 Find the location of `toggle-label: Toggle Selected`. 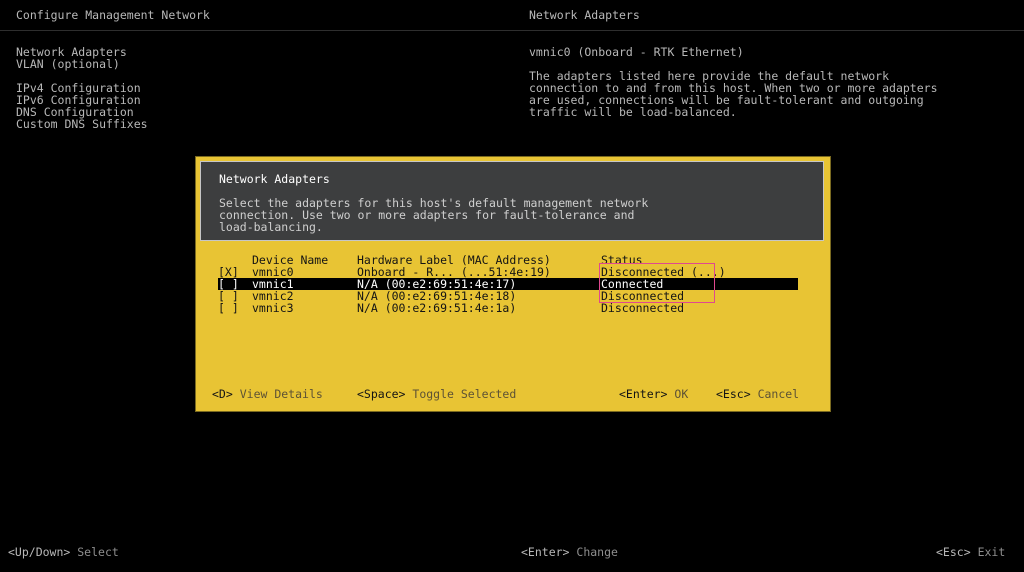

toggle-label: Toggle Selected is located at coordinates (464, 394).